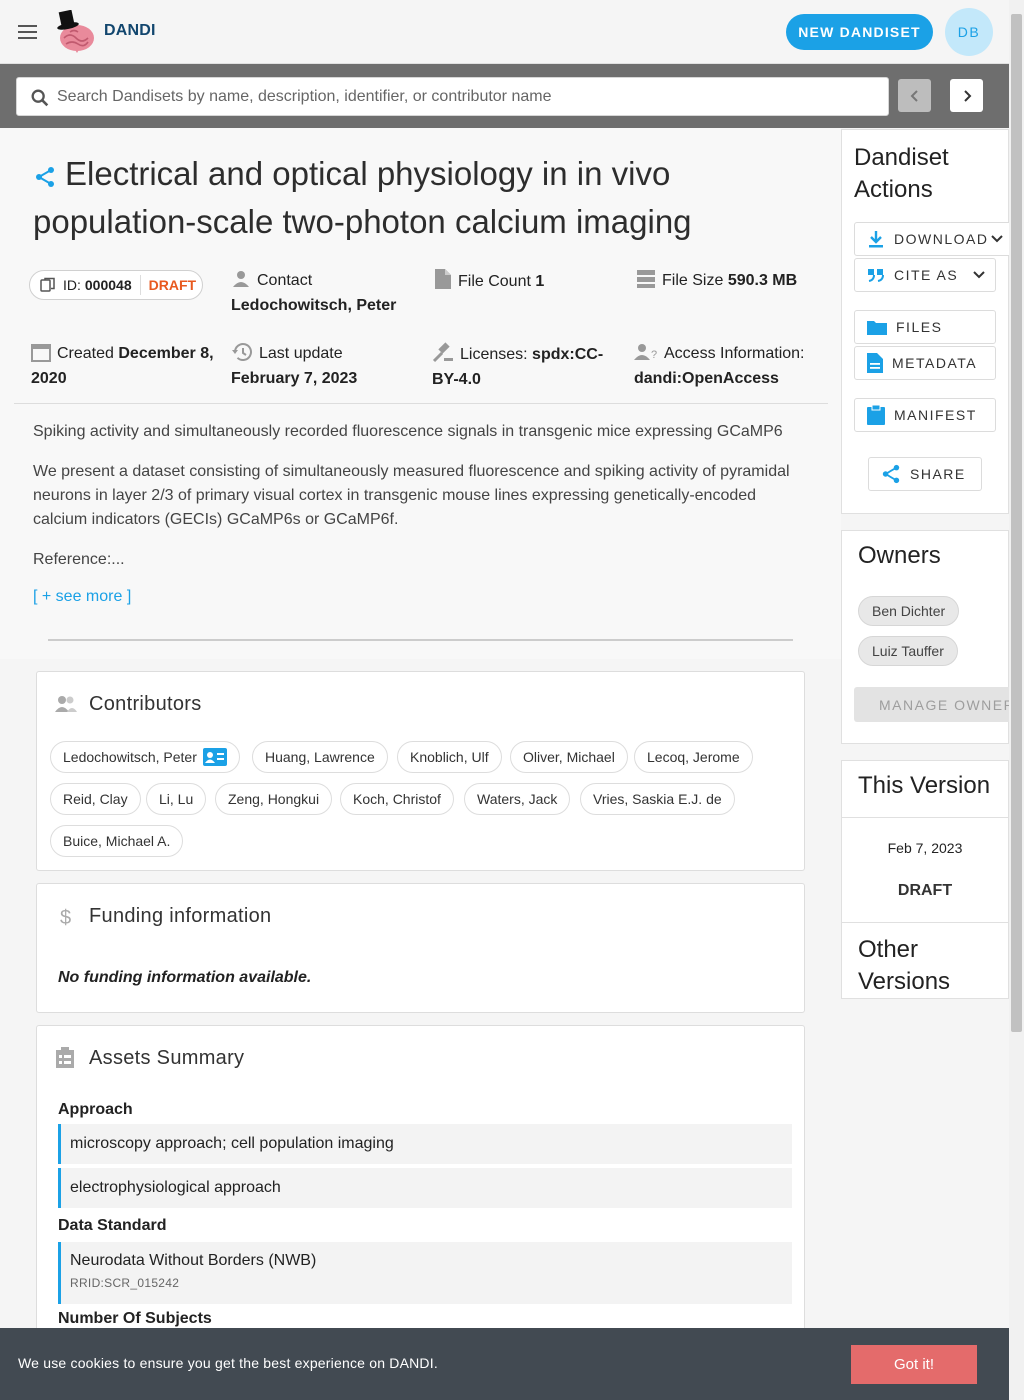 Image resolution: width=1024 pixels, height=1400 pixels. Describe the element at coordinates (66, 704) in the screenshot. I see `group-icon` at that location.